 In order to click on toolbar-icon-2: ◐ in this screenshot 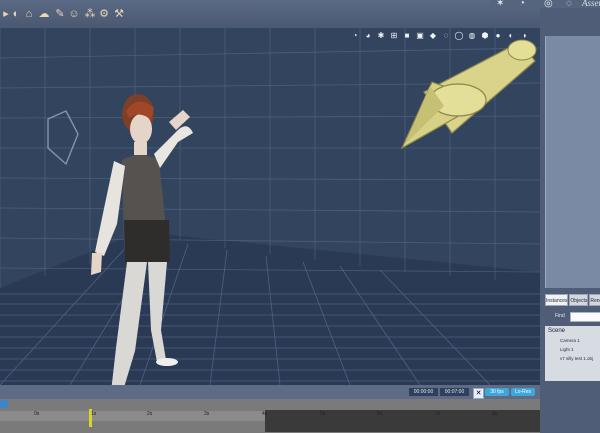, I will do `click(16, 14)`.